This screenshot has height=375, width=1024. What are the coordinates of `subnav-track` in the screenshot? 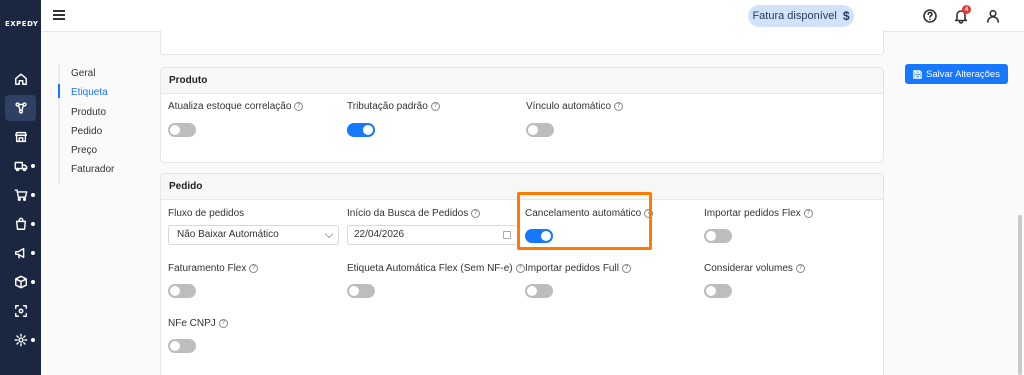 It's located at (59, 124).